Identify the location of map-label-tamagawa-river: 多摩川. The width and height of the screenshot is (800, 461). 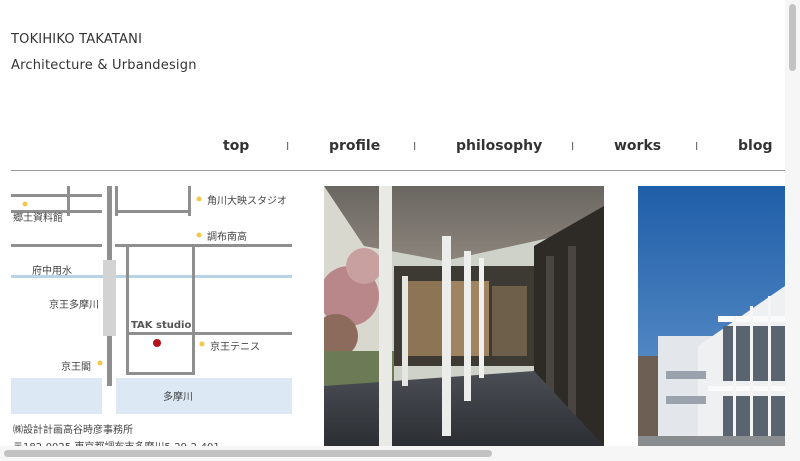
(178, 397).